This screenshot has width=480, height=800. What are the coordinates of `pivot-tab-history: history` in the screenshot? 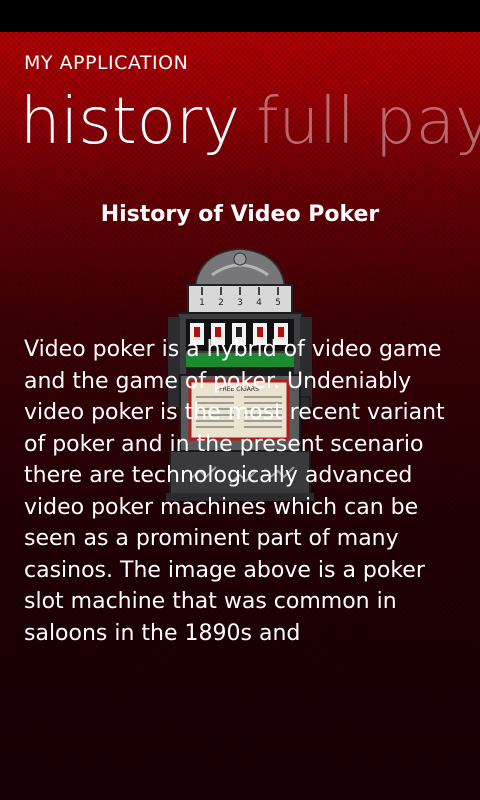 It's located at (130, 122).